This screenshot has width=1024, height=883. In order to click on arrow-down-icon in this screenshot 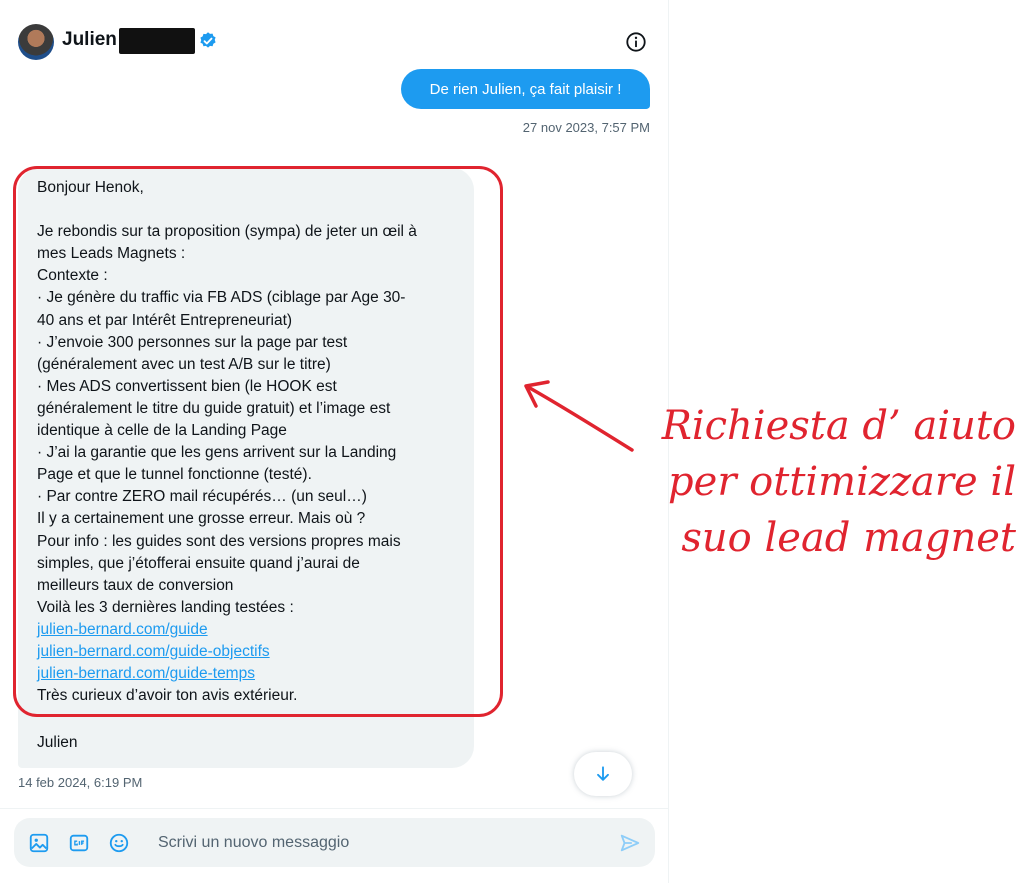, I will do `click(603, 773)`.